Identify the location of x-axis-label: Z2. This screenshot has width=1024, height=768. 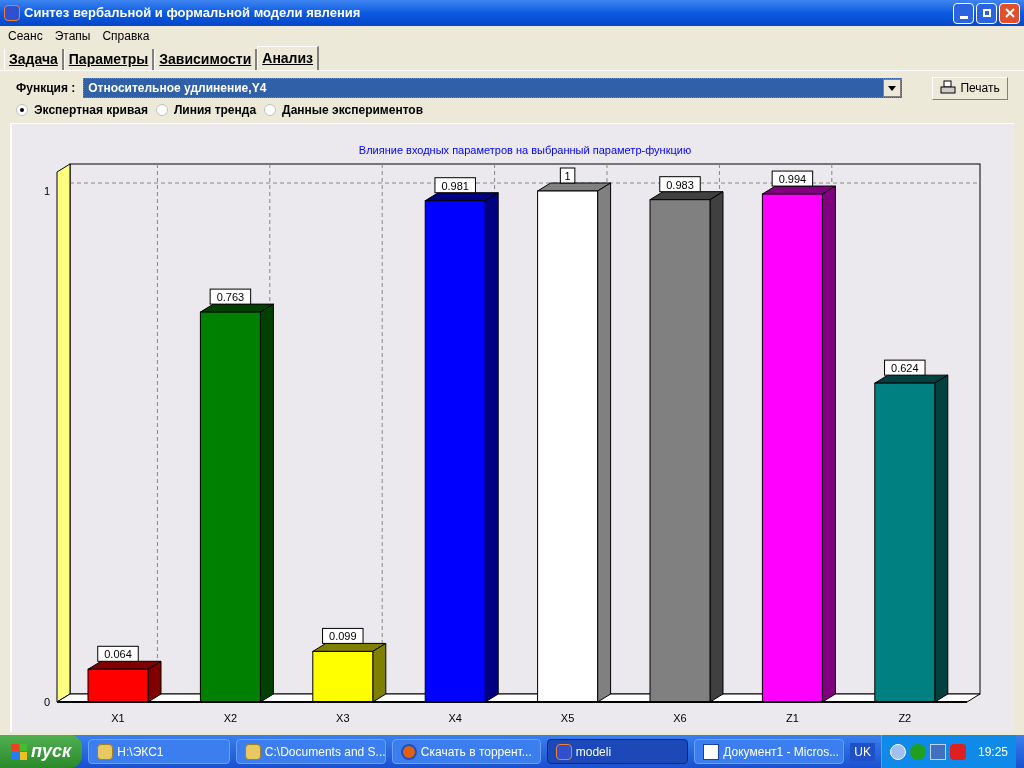
(905, 718).